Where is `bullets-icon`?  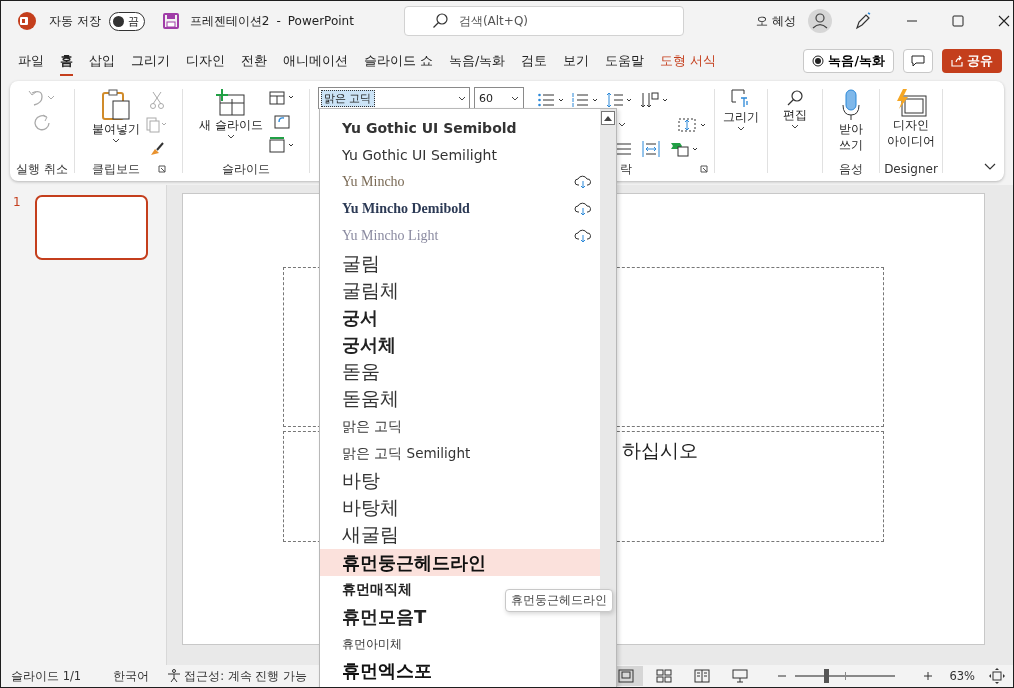
bullets-icon is located at coordinates (552, 99).